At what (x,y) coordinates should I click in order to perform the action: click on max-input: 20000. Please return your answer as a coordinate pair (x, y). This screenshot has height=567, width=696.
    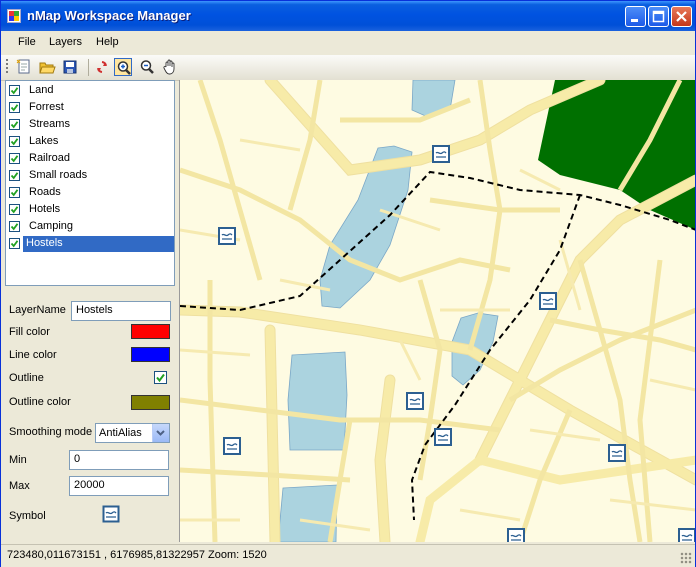
    Looking at the image, I should click on (119, 486).